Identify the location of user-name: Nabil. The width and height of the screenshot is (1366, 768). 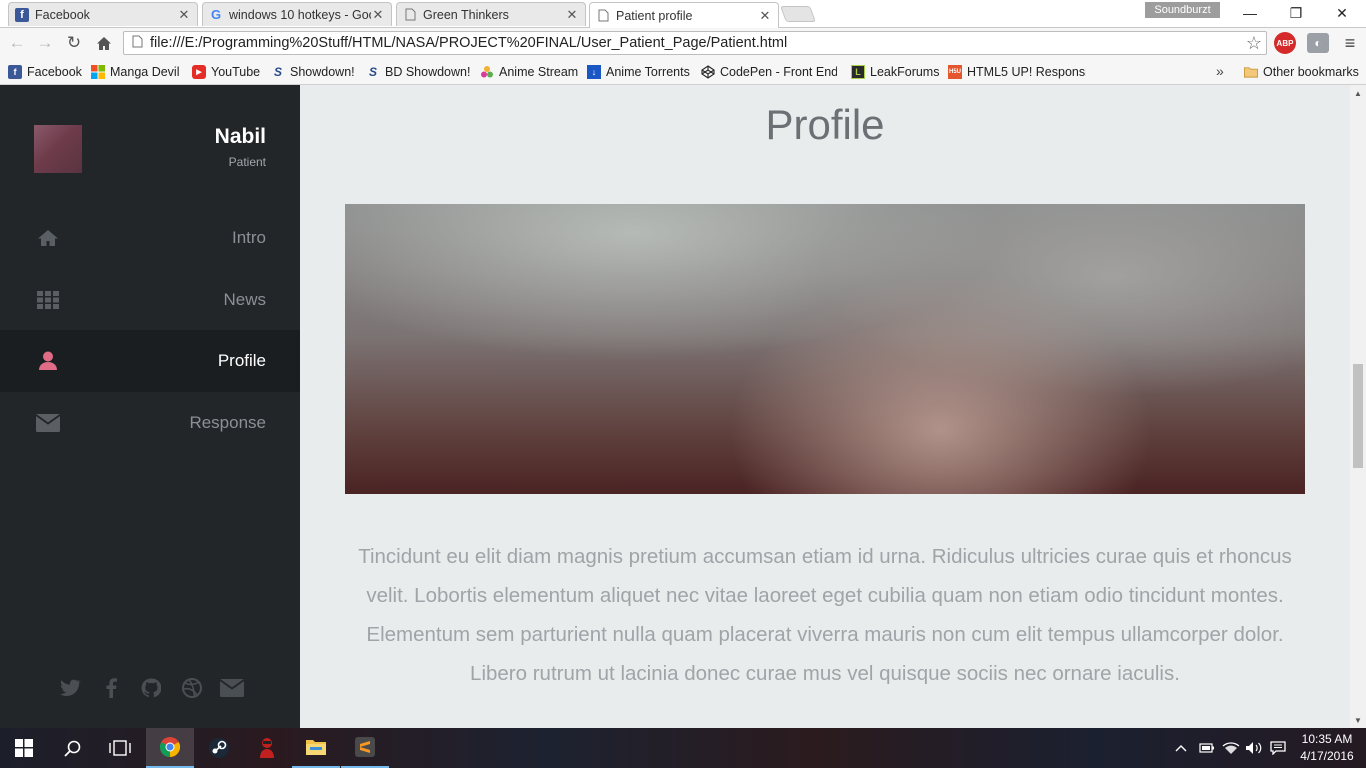
(240, 136).